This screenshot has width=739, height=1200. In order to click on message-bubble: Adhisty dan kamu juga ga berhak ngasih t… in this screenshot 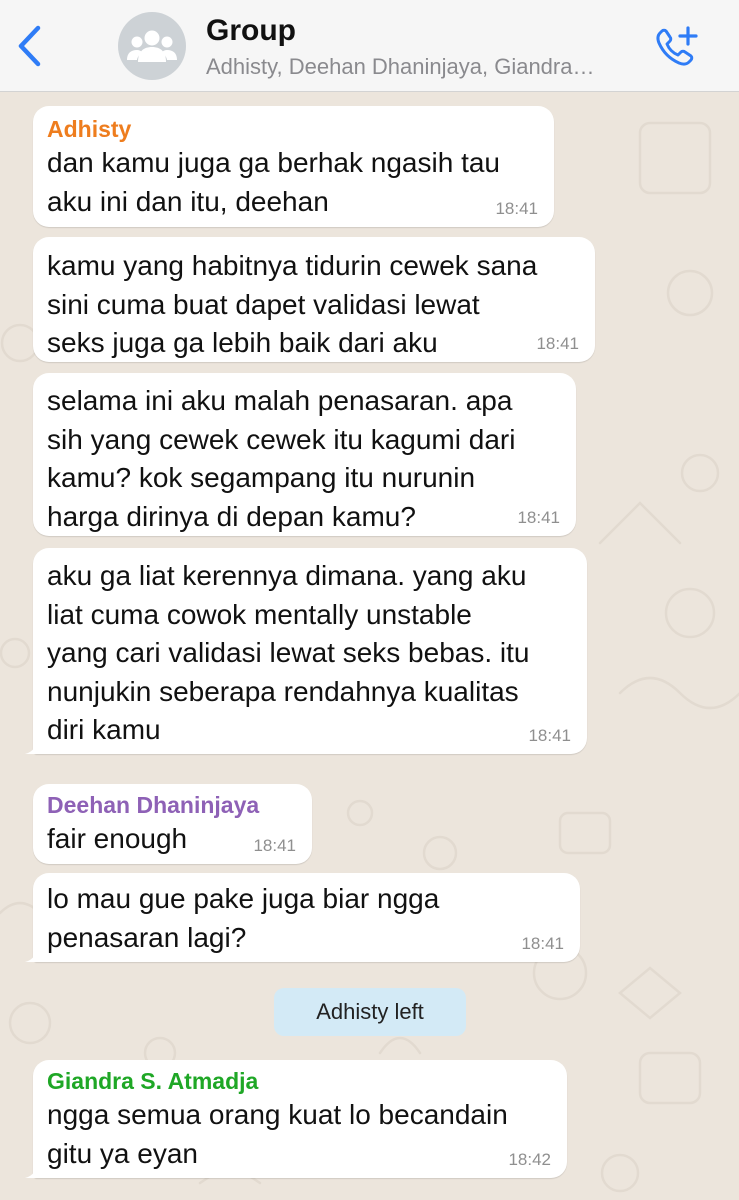, I will do `click(293, 166)`.